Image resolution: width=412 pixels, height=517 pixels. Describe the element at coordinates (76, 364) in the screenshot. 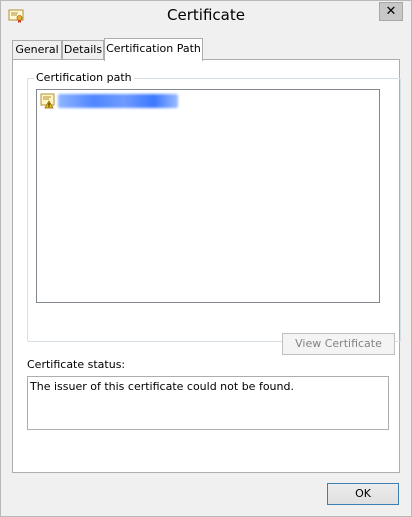

I see `certificate-status-label: Certificate status:` at that location.